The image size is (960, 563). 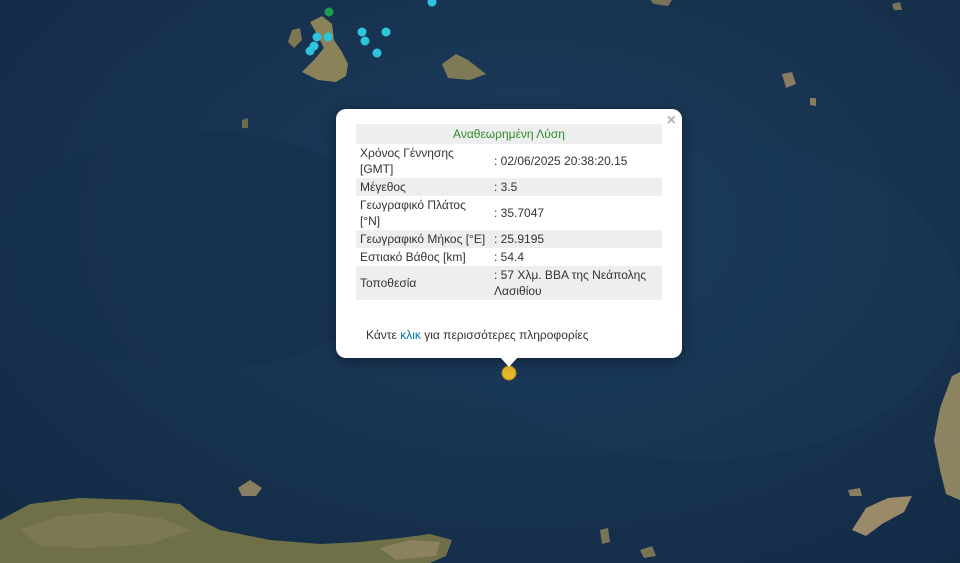 What do you see at coordinates (504, 335) in the screenshot?
I see `more-info-suffix: για περισσότερες πληροφορίες` at bounding box center [504, 335].